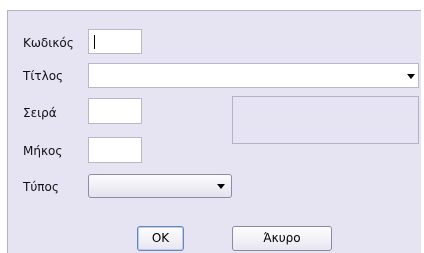 This screenshot has height=253, width=424. What do you see at coordinates (43, 76) in the screenshot?
I see `title-label: Τίτλος` at bounding box center [43, 76].